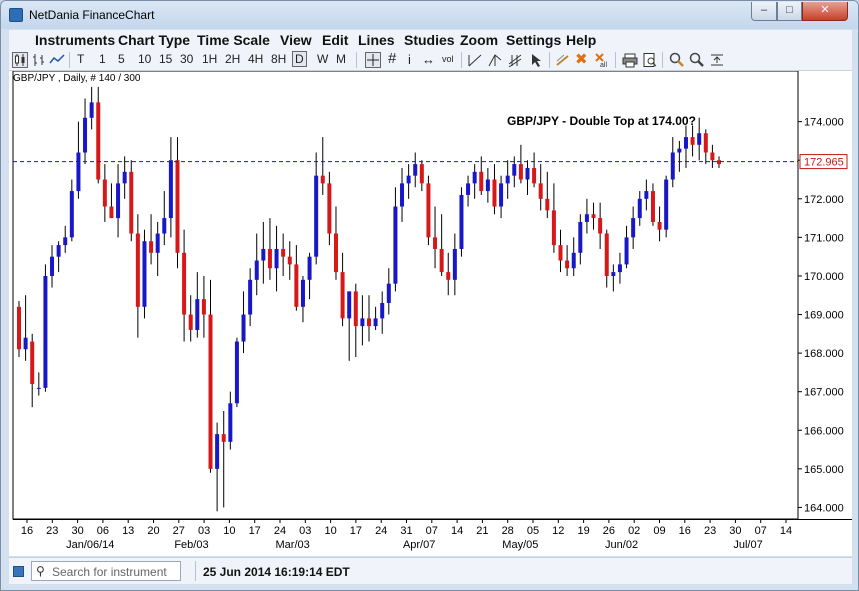 The height and width of the screenshot is (591, 859). Describe the element at coordinates (697, 60) in the screenshot. I see `zoom-out-icon` at that location.